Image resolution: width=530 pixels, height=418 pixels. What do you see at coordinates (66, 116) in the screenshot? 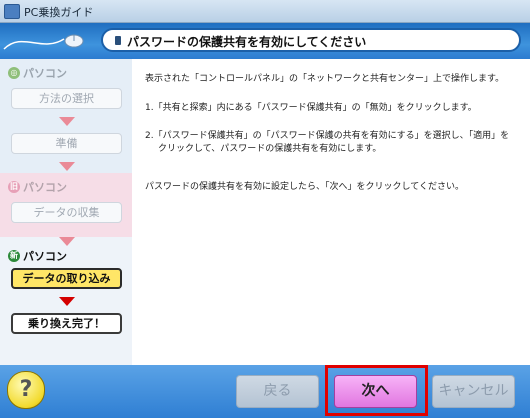
I see `sidebar-section-pc: ◎ パソコン 方法の選択 準備` at bounding box center [66, 116].